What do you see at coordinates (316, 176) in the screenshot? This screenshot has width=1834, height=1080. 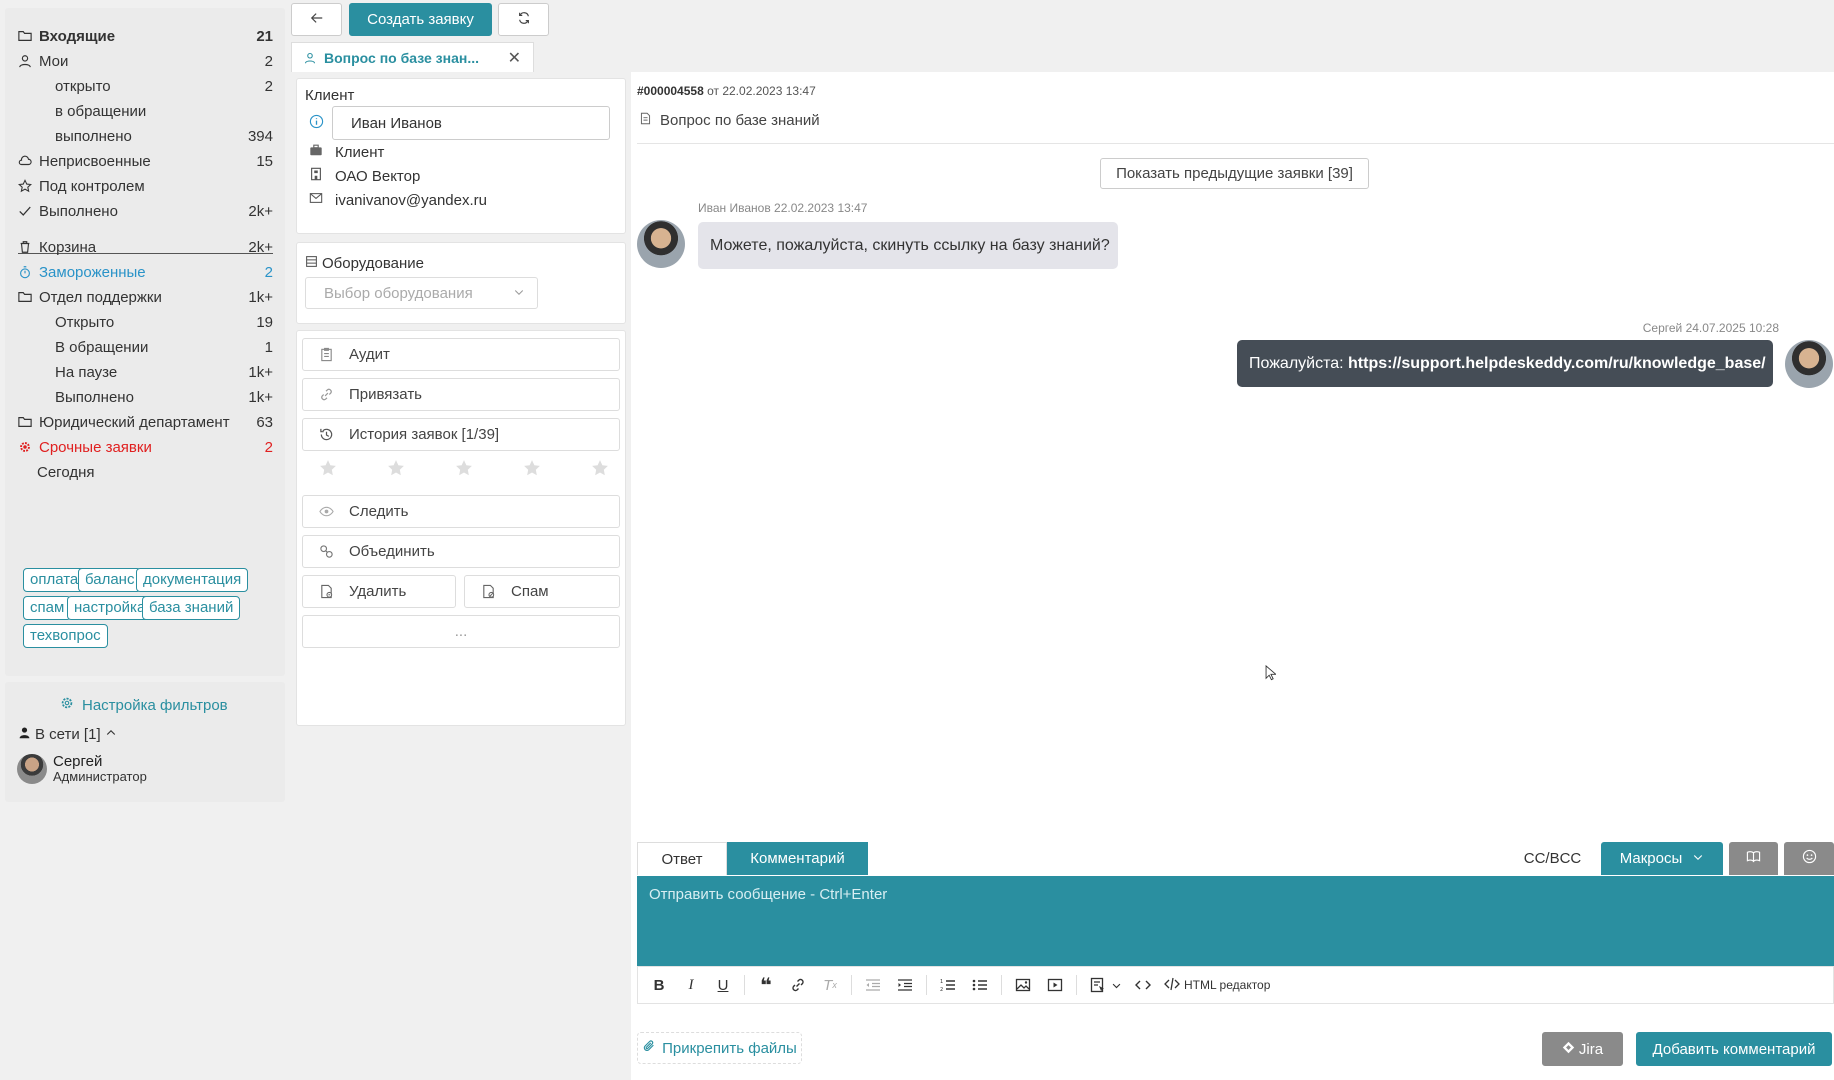 I see `building-icon` at bounding box center [316, 176].